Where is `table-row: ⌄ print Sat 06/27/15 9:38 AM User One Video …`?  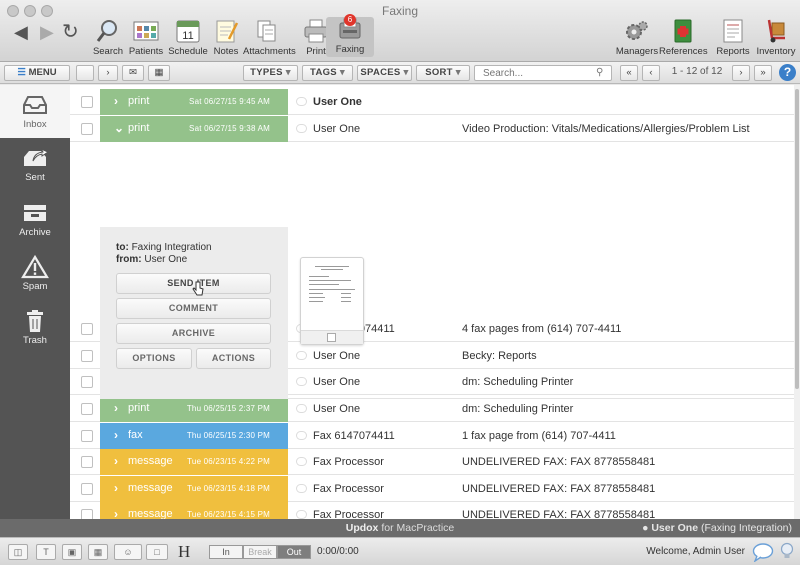 table-row: ⌄ print Sat 06/27/15 9:38 AM User One Video … is located at coordinates (432, 129).